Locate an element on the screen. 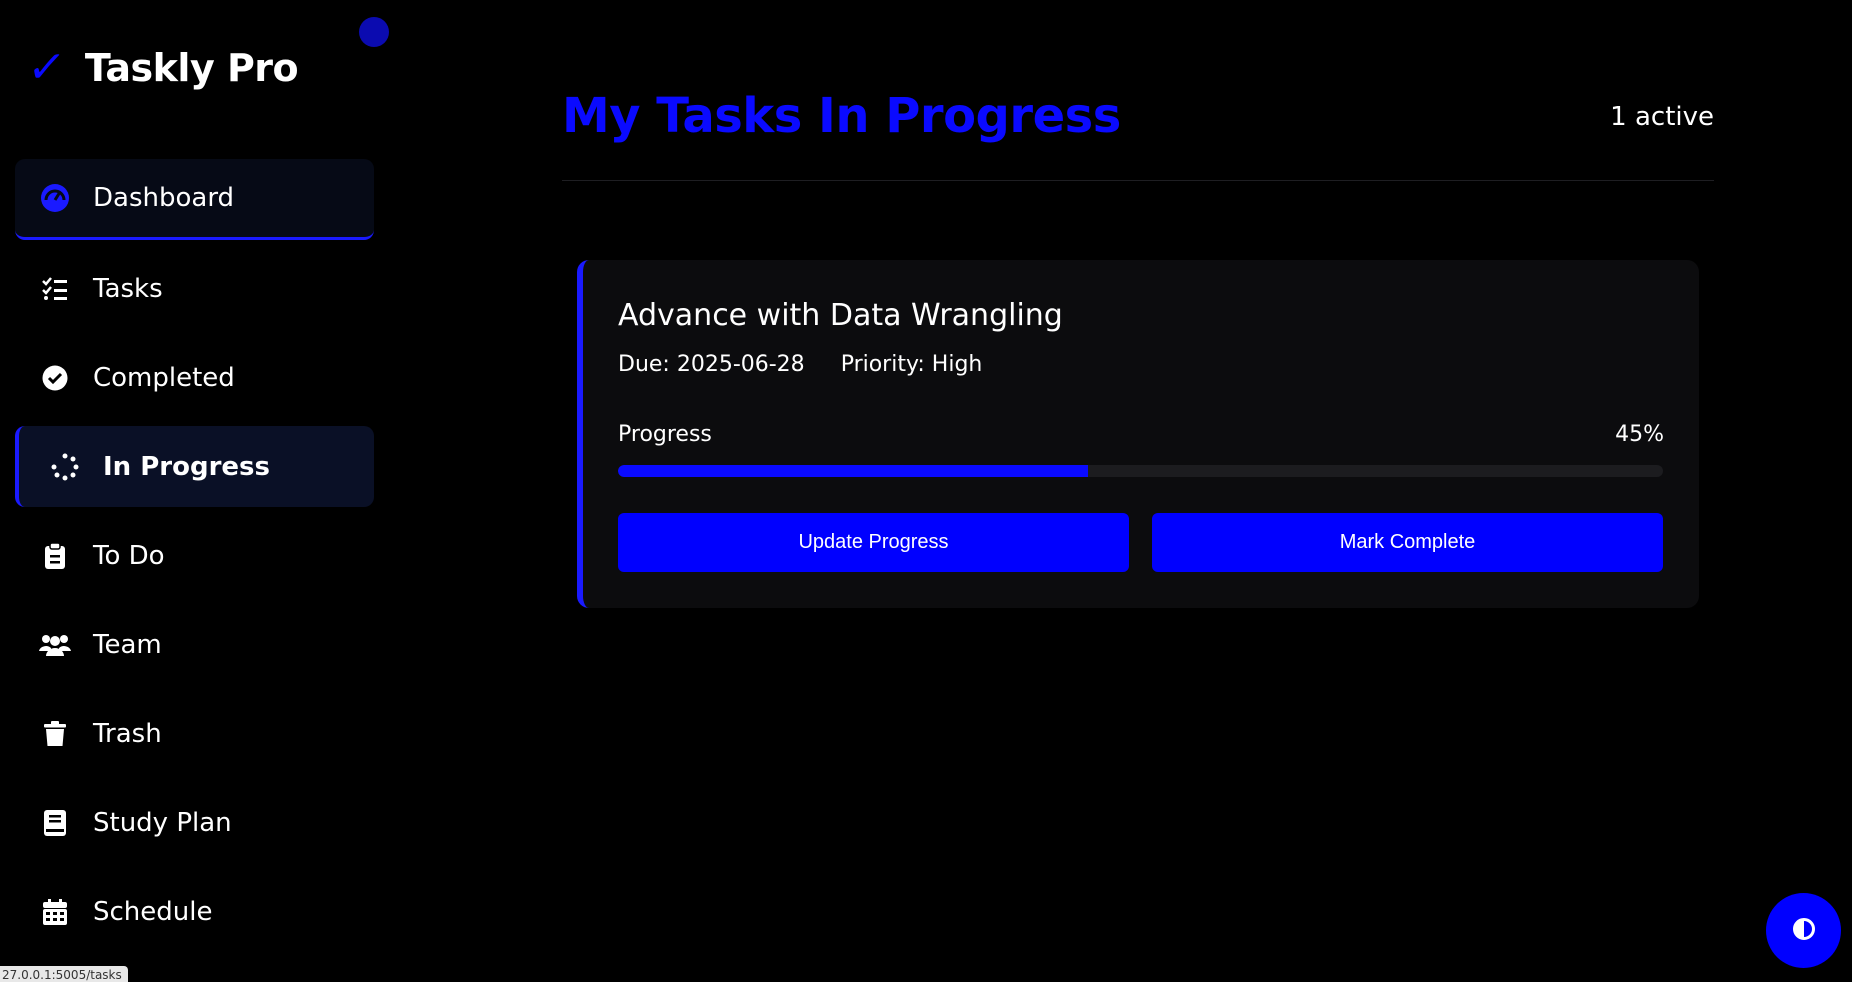 Image resolution: width=1852 pixels, height=982 pixels. sidebar-item-to-do: To Do is located at coordinates (194, 555).